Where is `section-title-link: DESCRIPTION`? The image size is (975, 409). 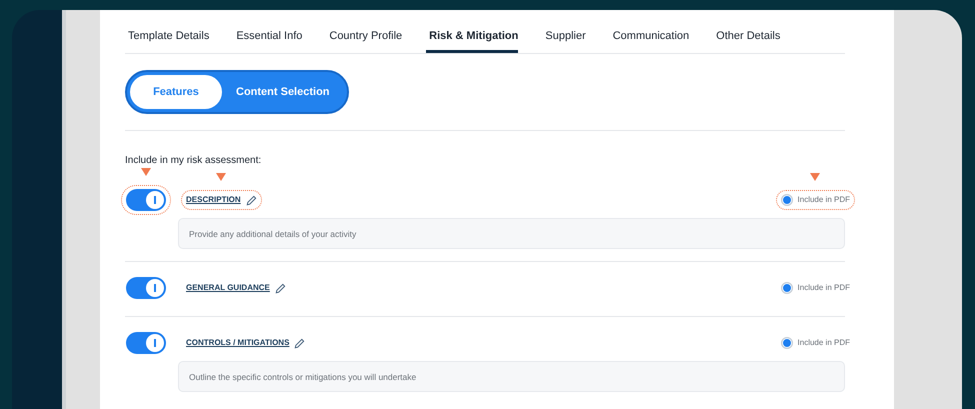
section-title-link: DESCRIPTION is located at coordinates (213, 200).